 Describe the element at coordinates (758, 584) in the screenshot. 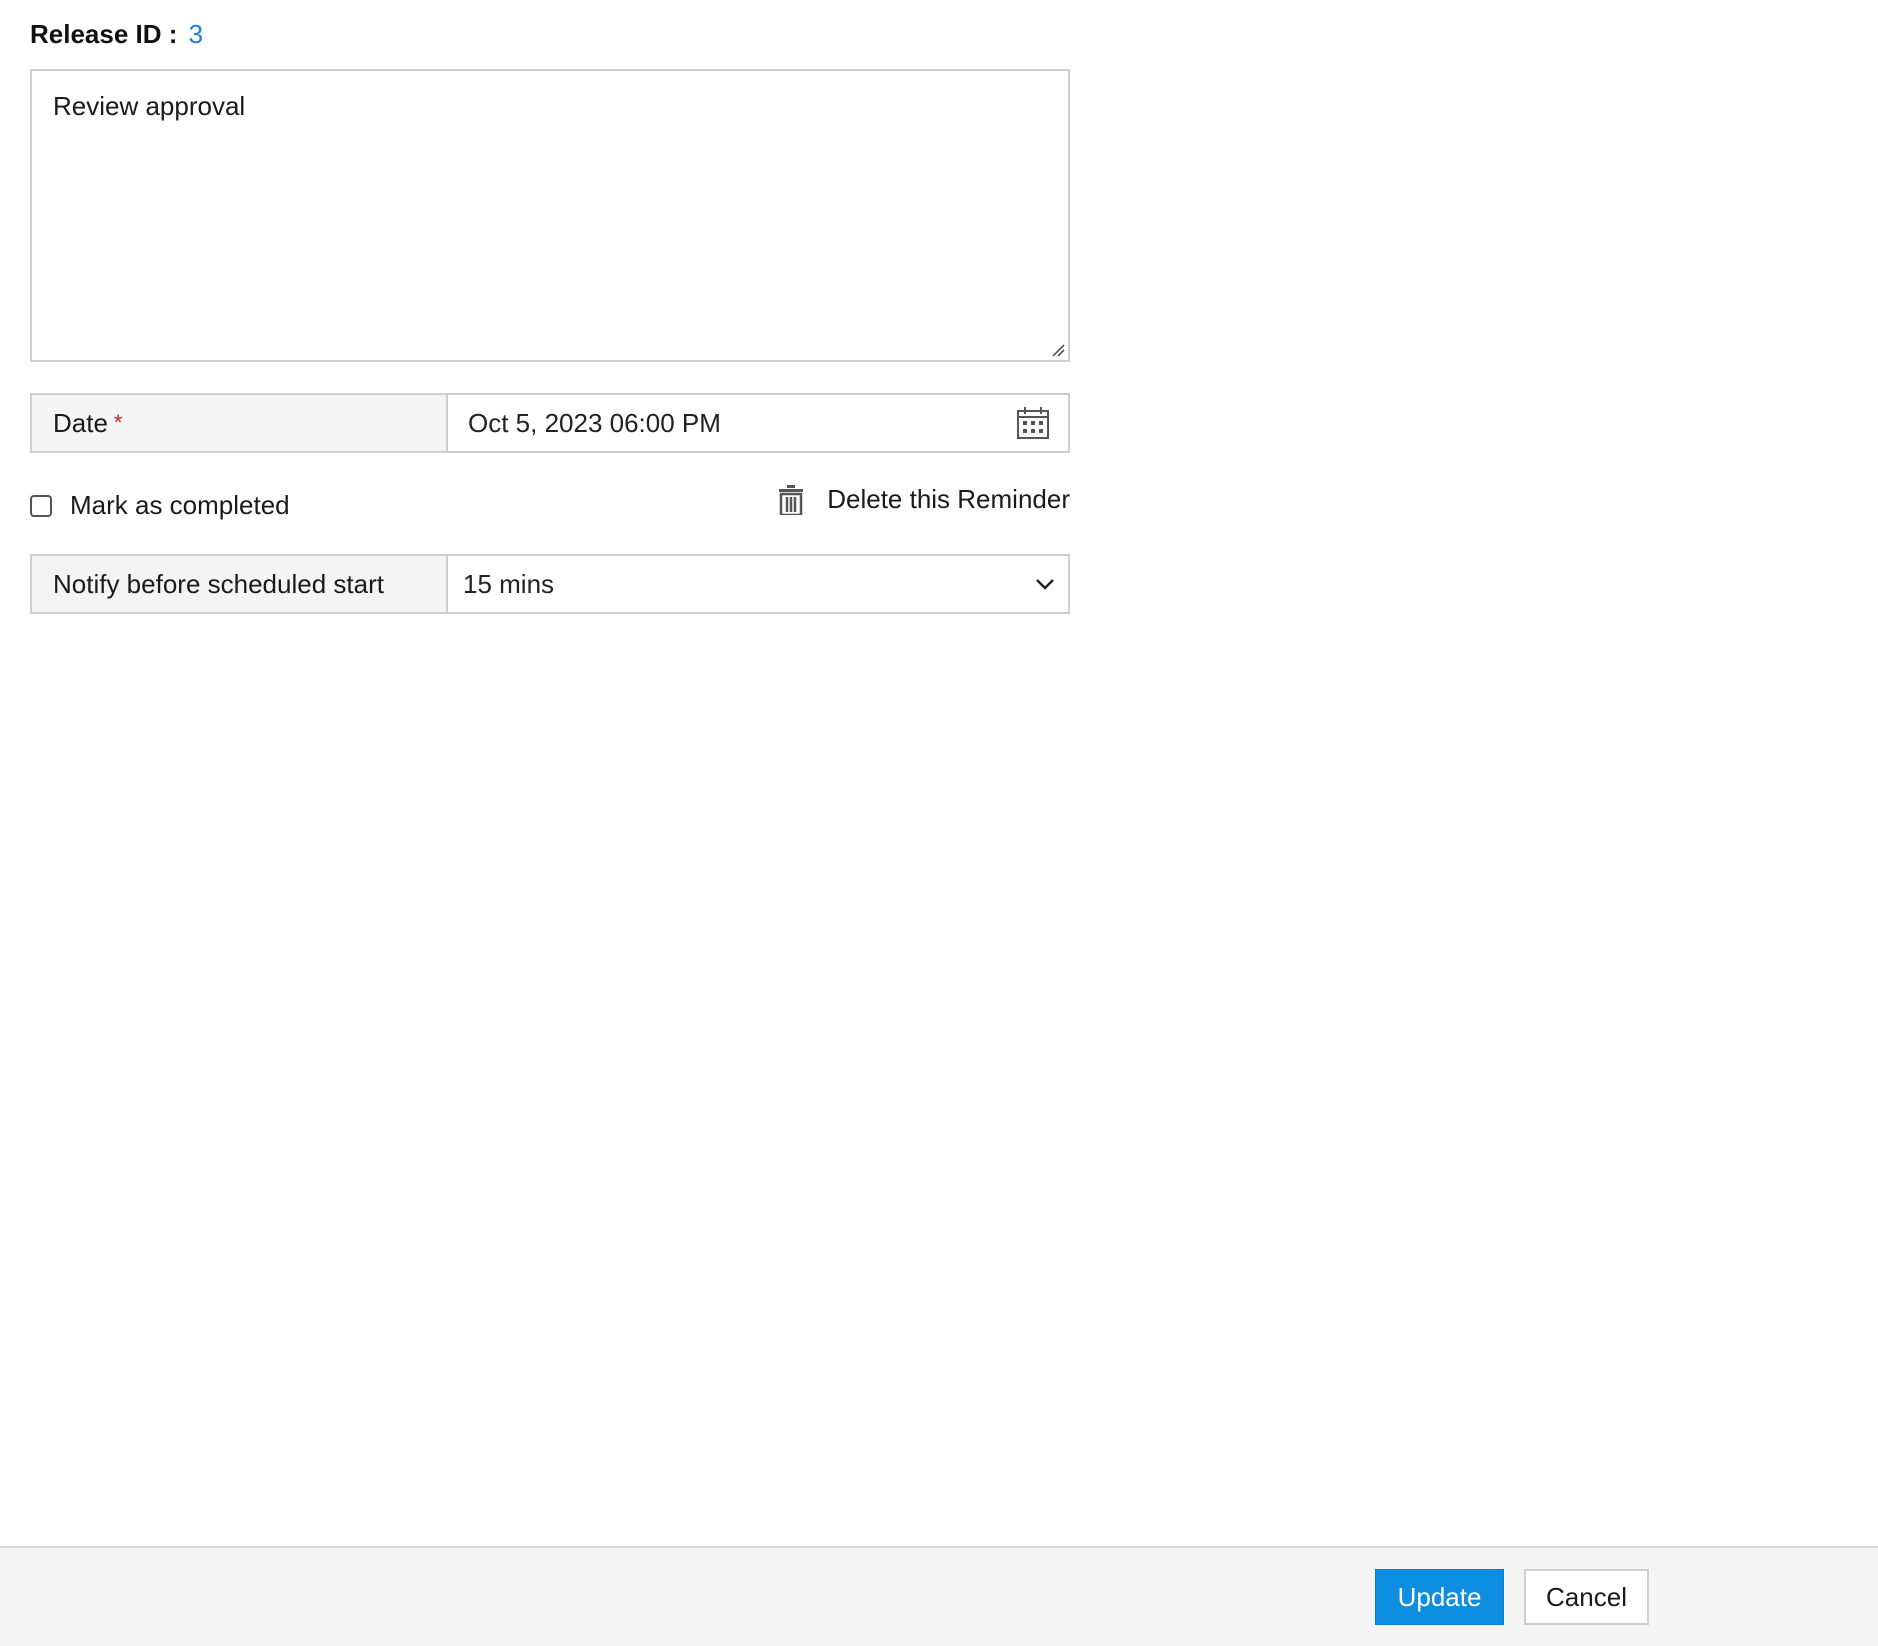

I see `notify-select: 15 mins` at that location.